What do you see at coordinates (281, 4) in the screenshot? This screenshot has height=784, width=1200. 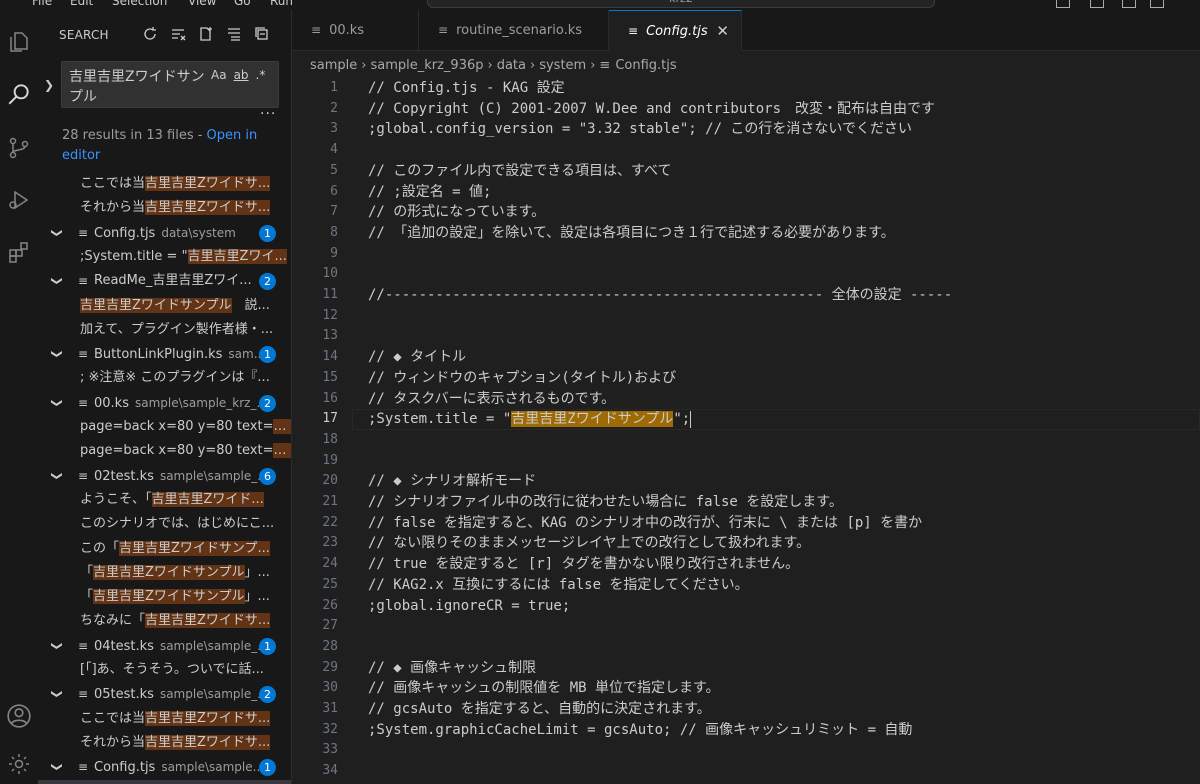 I see `menu-run: Run` at bounding box center [281, 4].